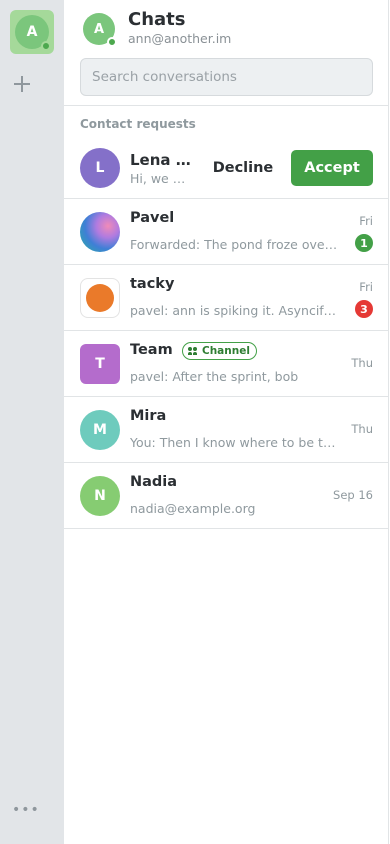 This screenshot has width=390, height=844. What do you see at coordinates (226, 351) in the screenshot?
I see `channel-badge-label: Channel` at bounding box center [226, 351].